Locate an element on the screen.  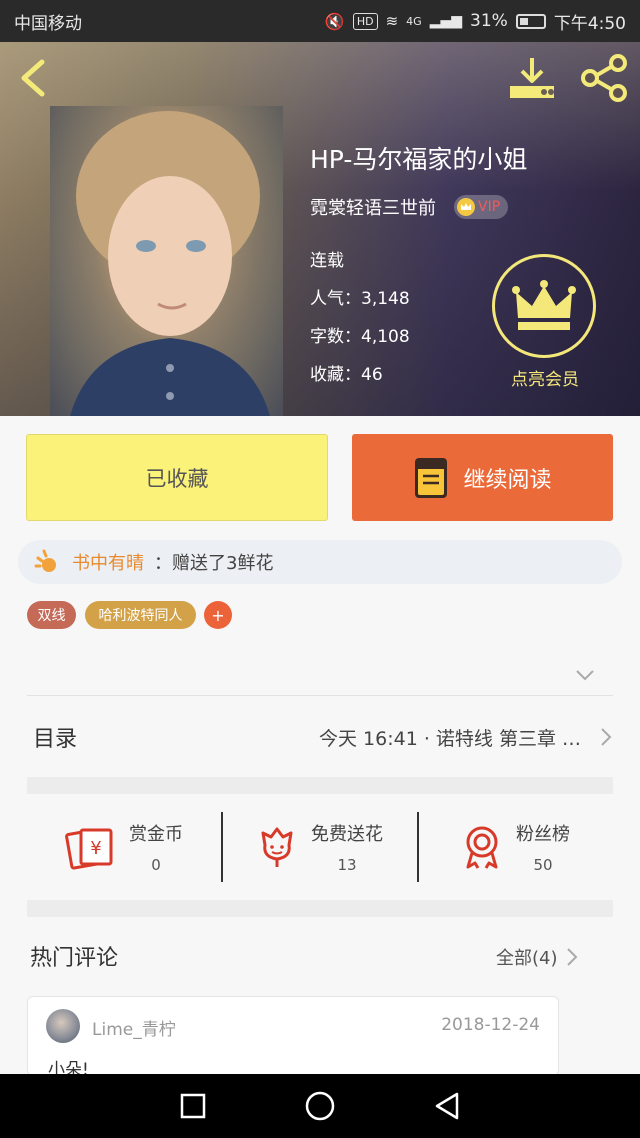
continue-reading-button: 继续阅读 is located at coordinates (482, 477).